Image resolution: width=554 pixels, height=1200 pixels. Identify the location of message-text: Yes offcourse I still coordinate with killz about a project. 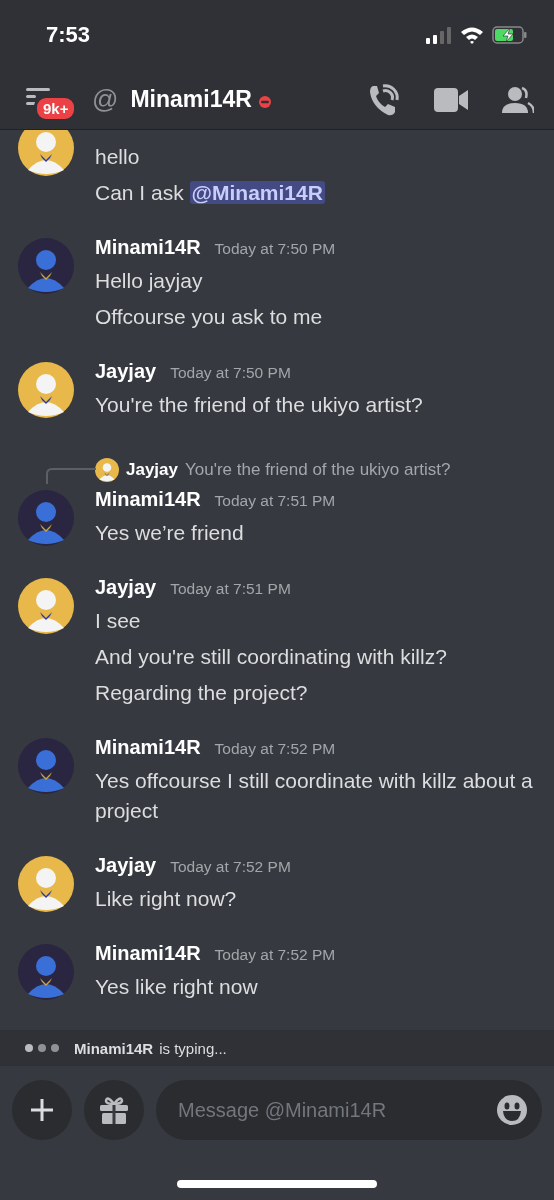
(314, 796).